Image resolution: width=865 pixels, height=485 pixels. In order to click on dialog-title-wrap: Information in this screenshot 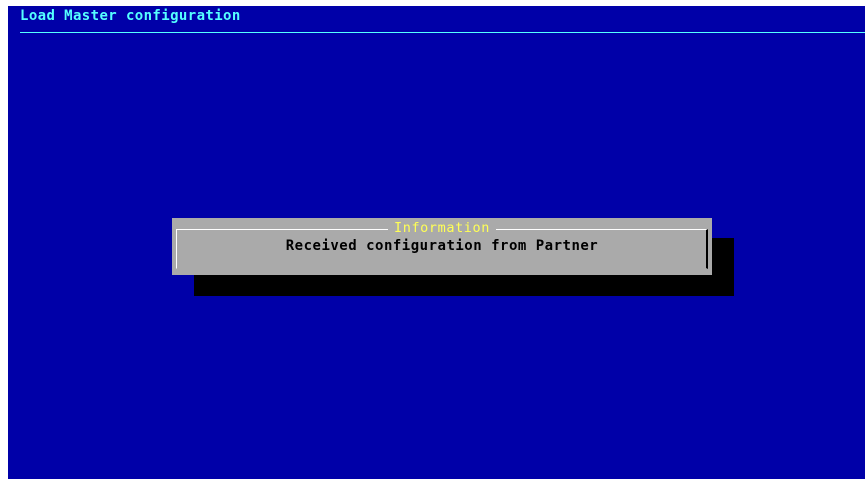, I will do `click(442, 228)`.